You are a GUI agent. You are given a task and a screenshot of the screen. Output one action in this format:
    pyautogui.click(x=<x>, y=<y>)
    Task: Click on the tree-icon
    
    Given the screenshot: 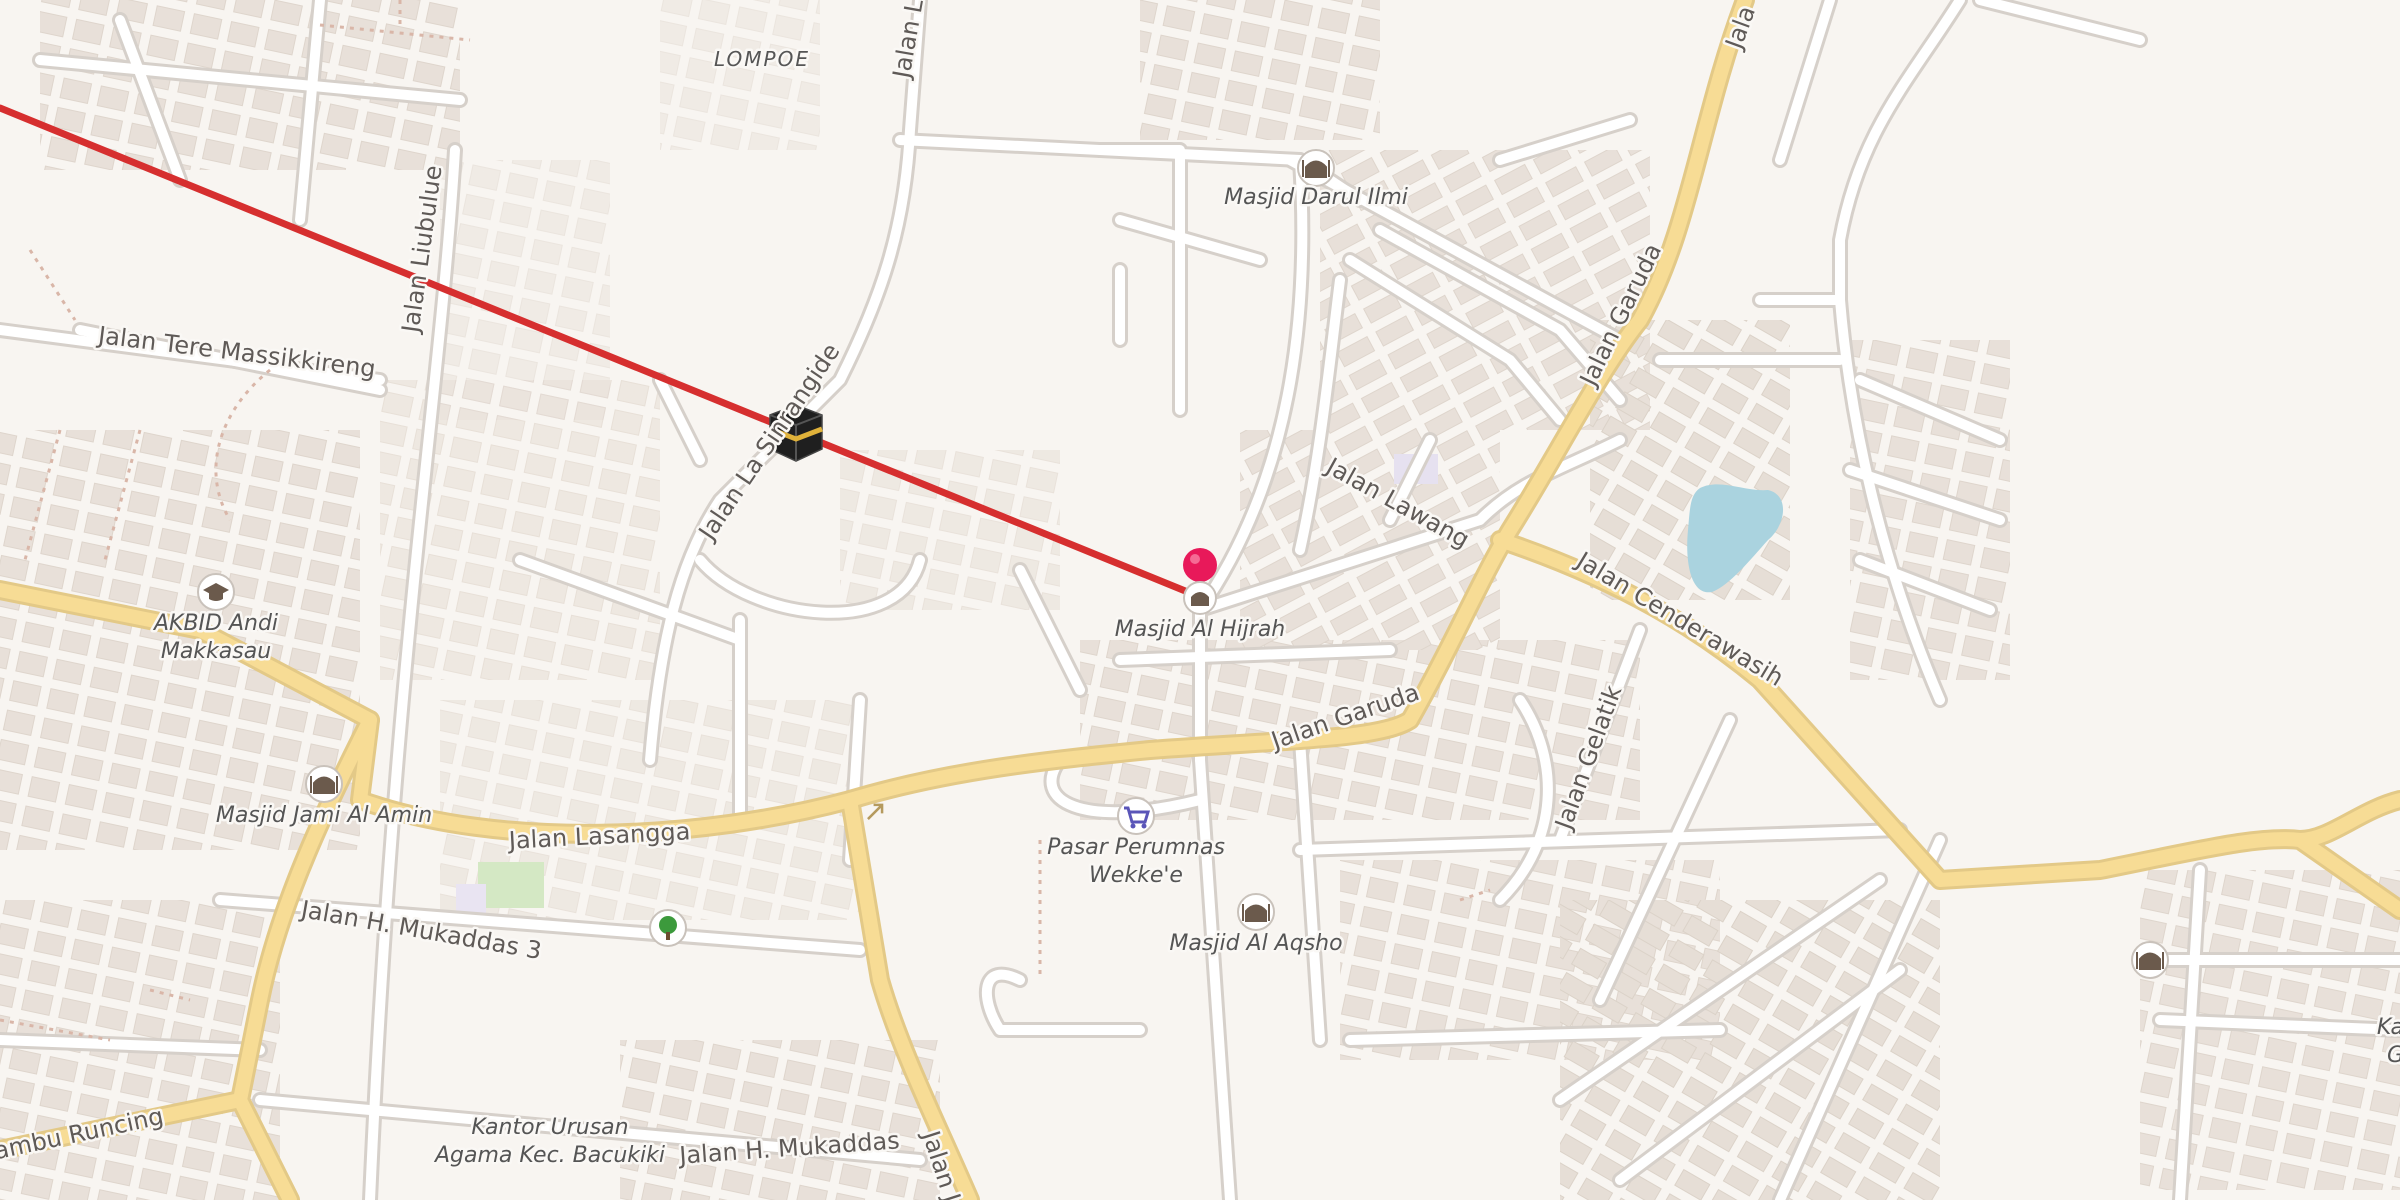 What is the action you would take?
    pyautogui.click(x=668, y=928)
    